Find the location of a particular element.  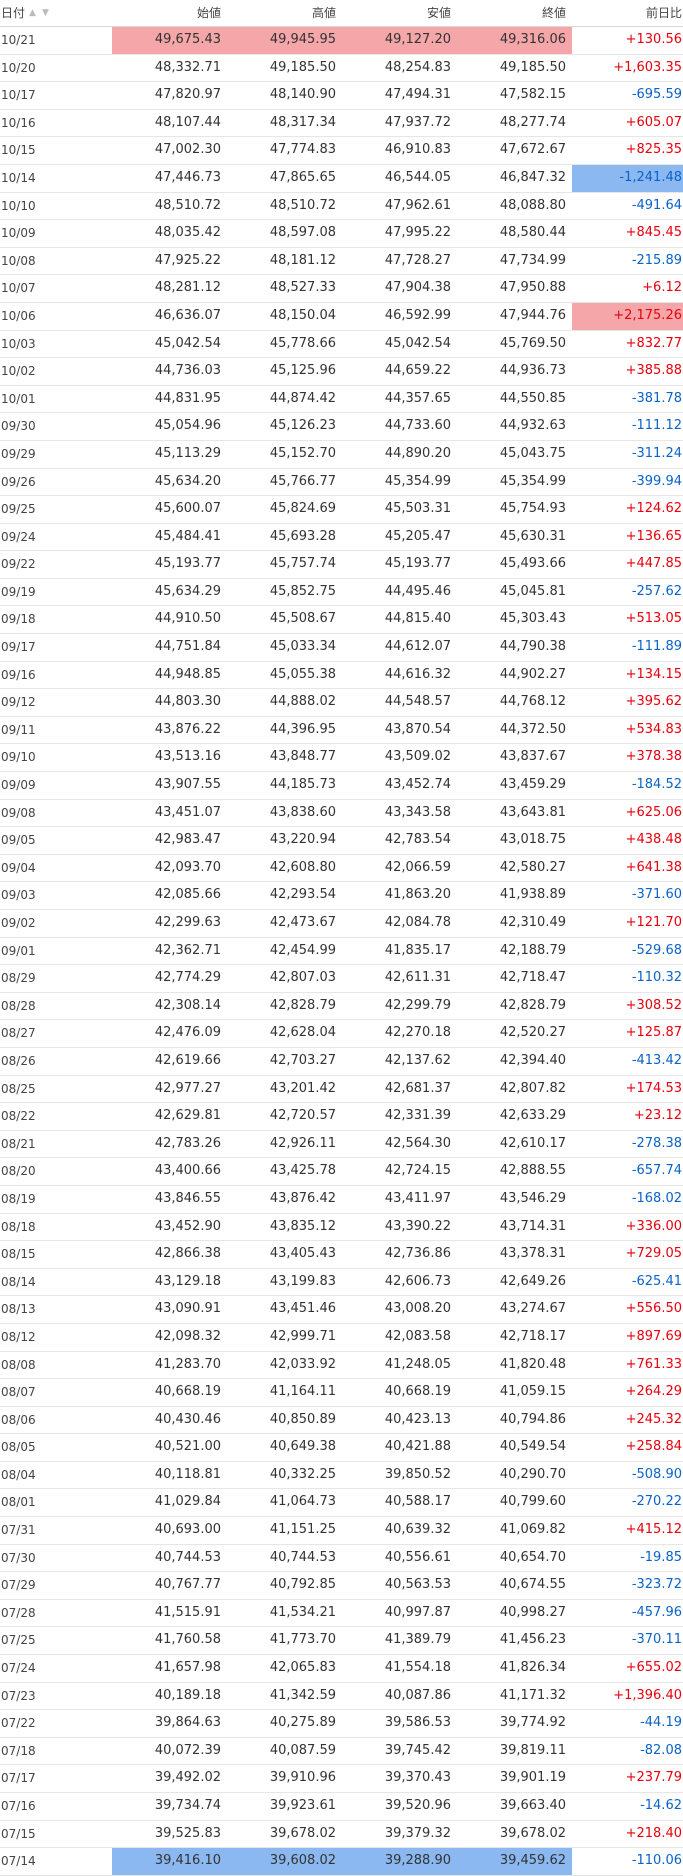

sort-ascending-icon: ▲ is located at coordinates (33, 13).